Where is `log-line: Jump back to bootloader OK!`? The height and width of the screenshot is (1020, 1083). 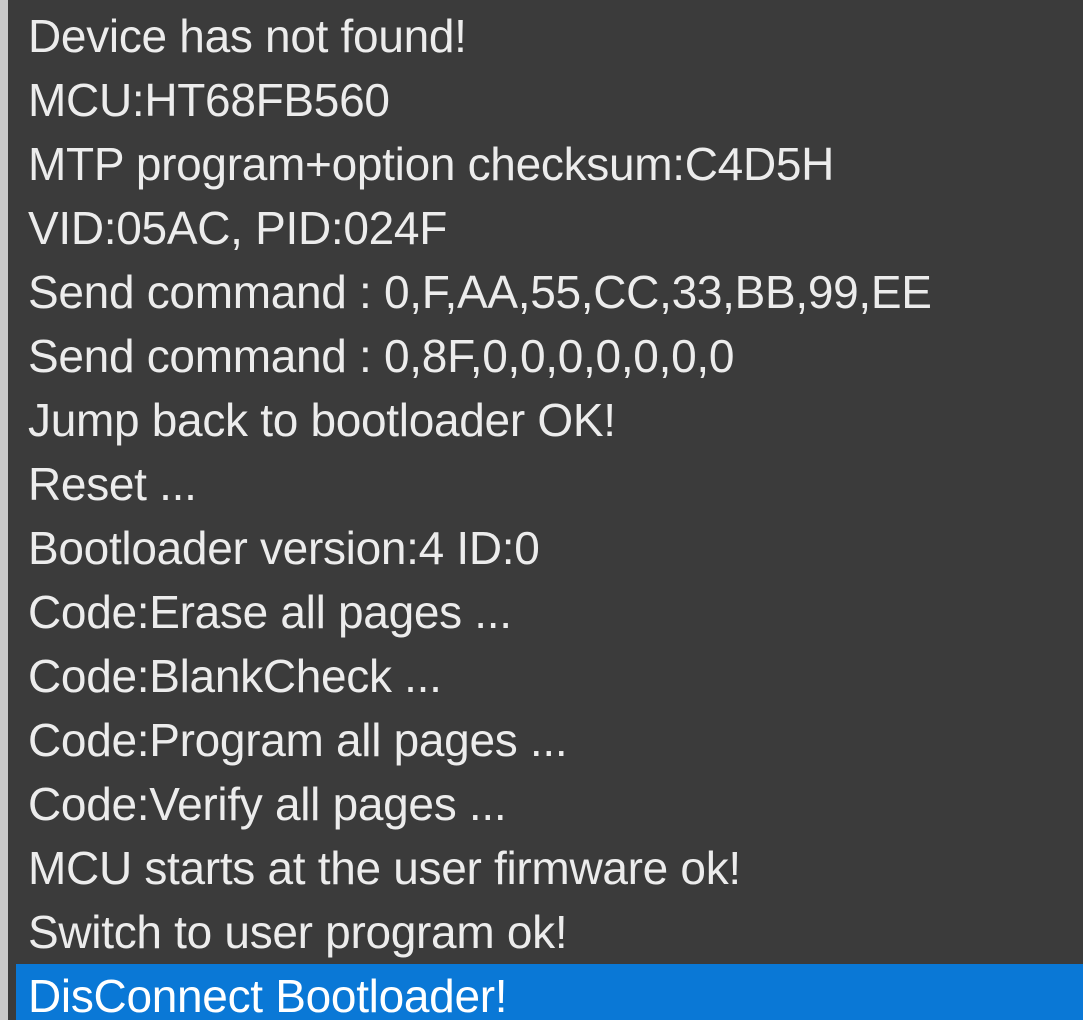
log-line: Jump back to bootloader OK! is located at coordinates (549, 420).